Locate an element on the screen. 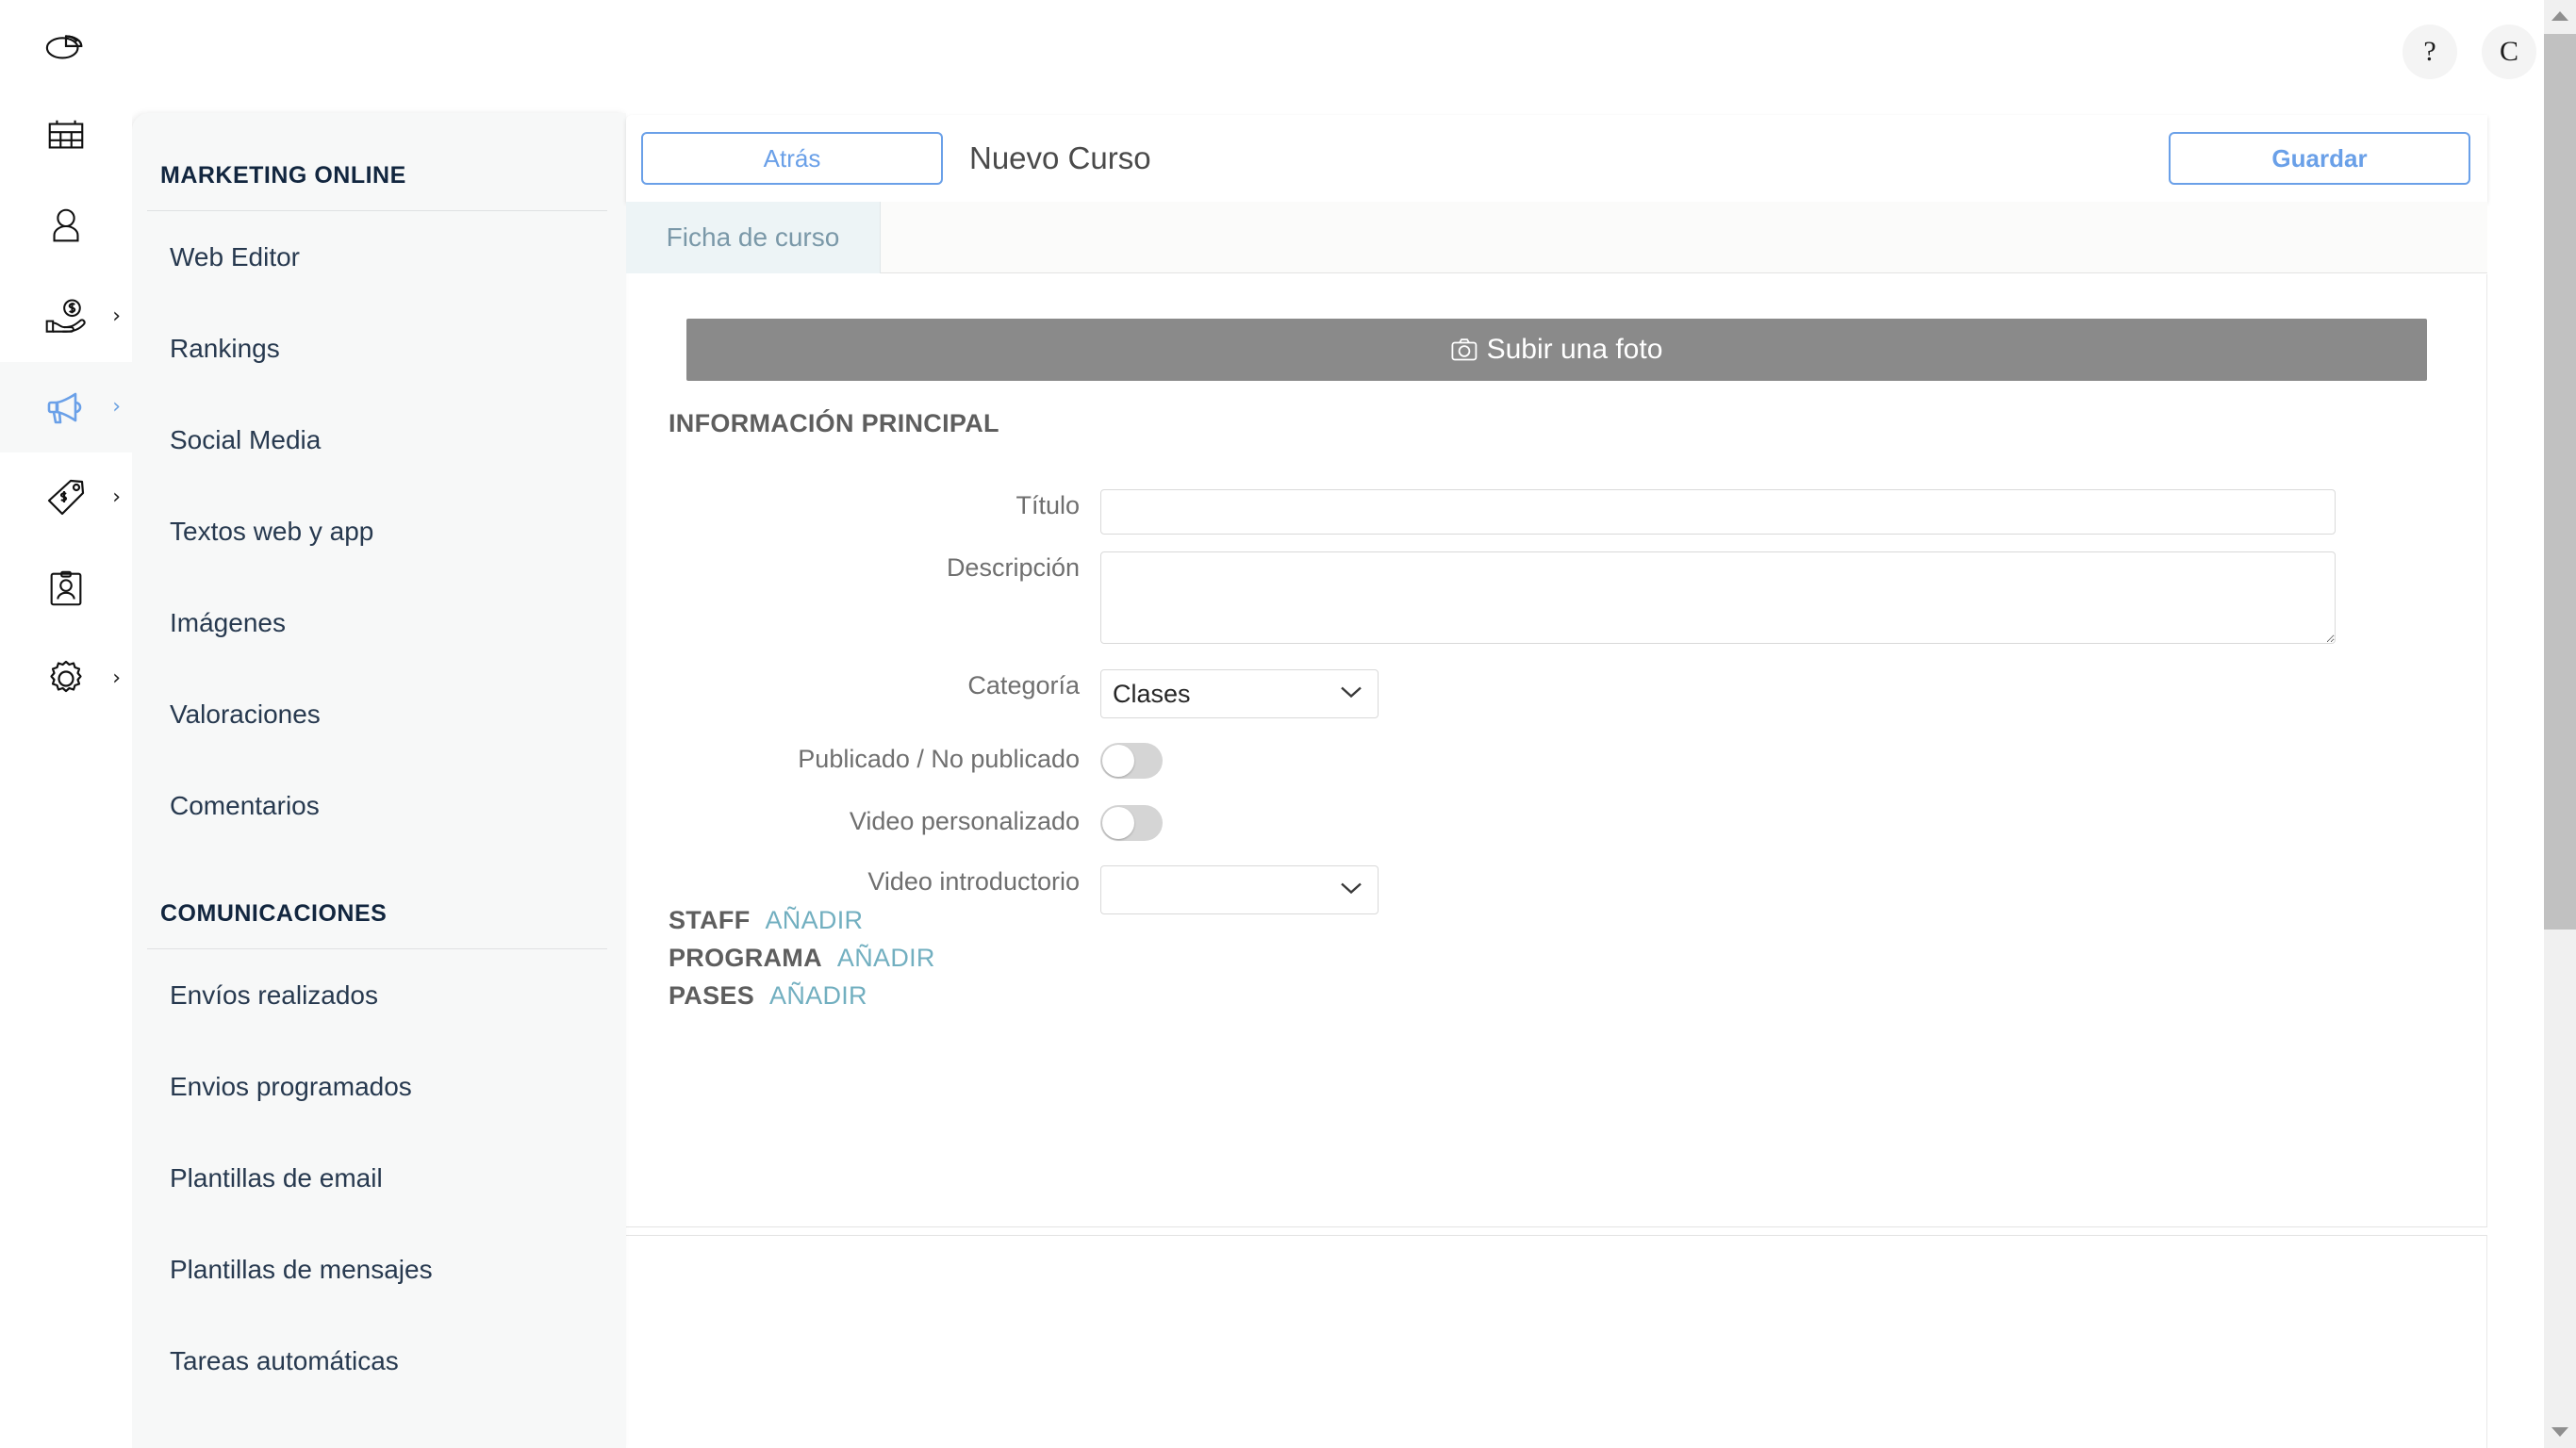 The height and width of the screenshot is (1448, 2576). field-row-descripcion: Descripción is located at coordinates (1556, 600).